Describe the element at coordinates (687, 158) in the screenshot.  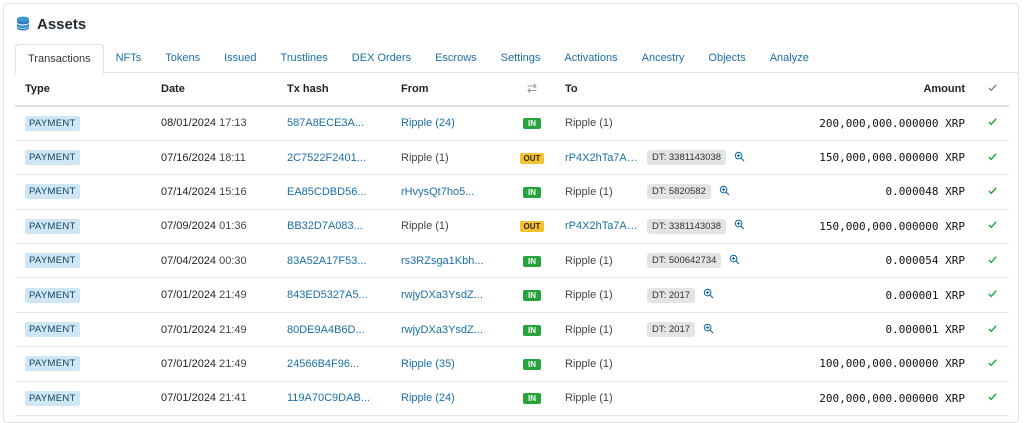
I see `destination-tag-badge: DT: 3381143038` at that location.